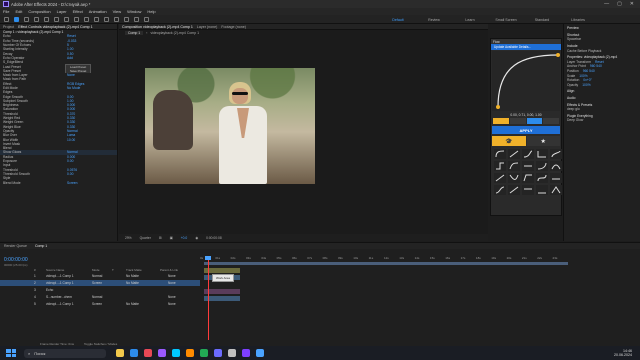  Describe the element at coordinates (145, 238) in the screenshot. I see `resolution-dropdown: Quarter` at that location.